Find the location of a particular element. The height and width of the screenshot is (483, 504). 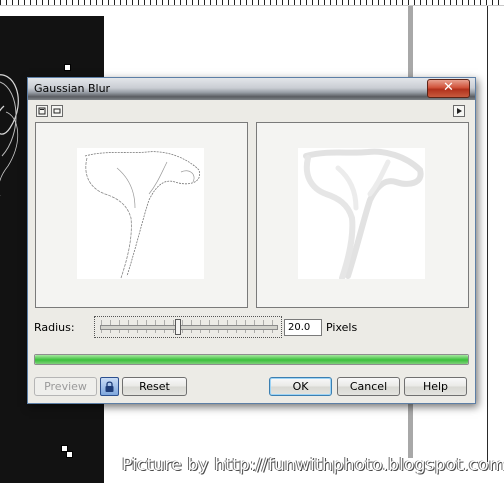

original-image is located at coordinates (140, 213).